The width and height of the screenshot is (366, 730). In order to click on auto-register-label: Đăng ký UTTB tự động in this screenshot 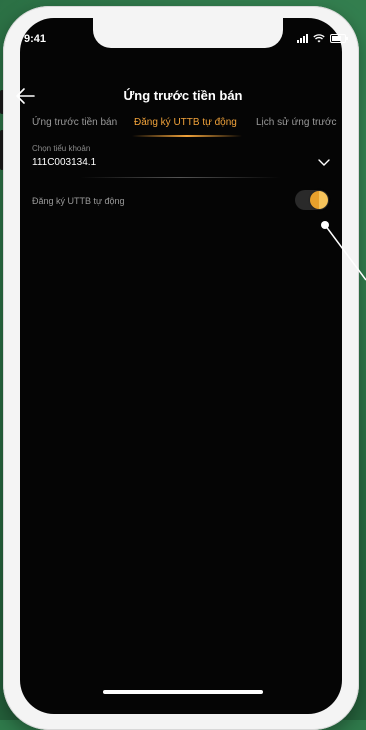, I will do `click(78, 201)`.